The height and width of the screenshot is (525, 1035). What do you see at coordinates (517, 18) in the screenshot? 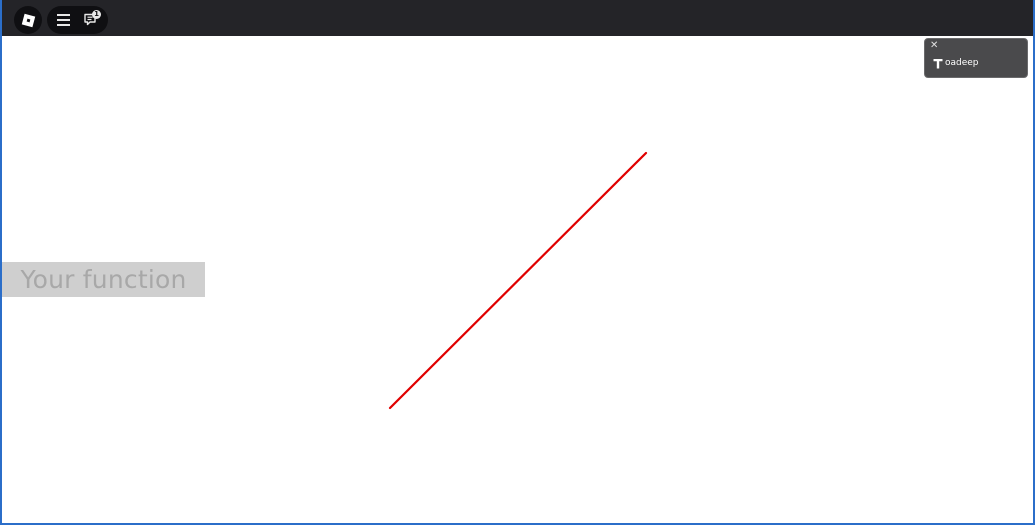
I see `top-bar: 1` at bounding box center [517, 18].